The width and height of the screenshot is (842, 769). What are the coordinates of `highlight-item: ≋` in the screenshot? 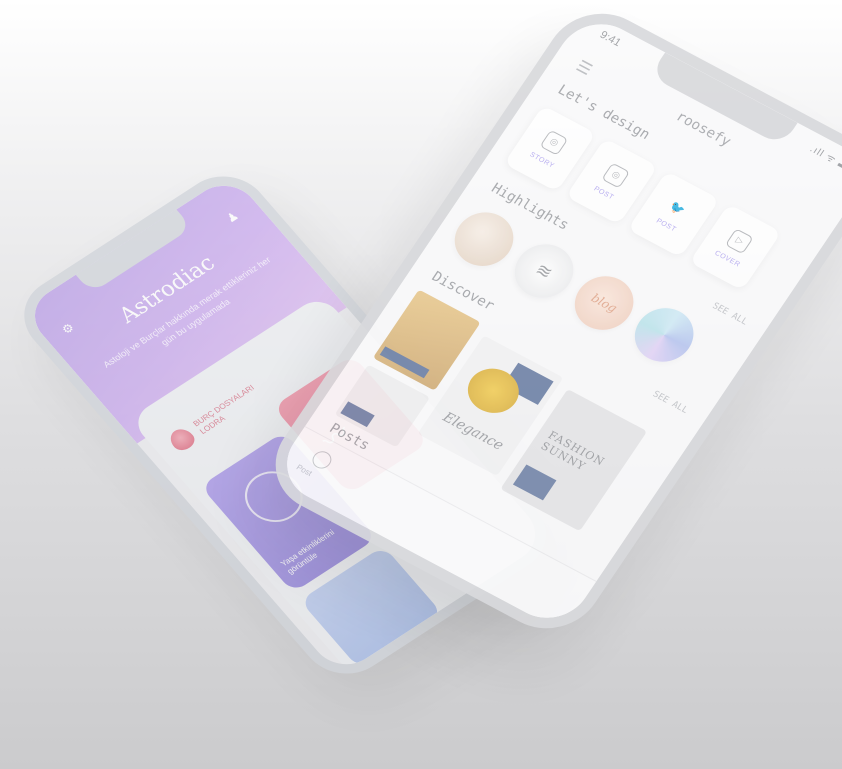 It's located at (544, 271).